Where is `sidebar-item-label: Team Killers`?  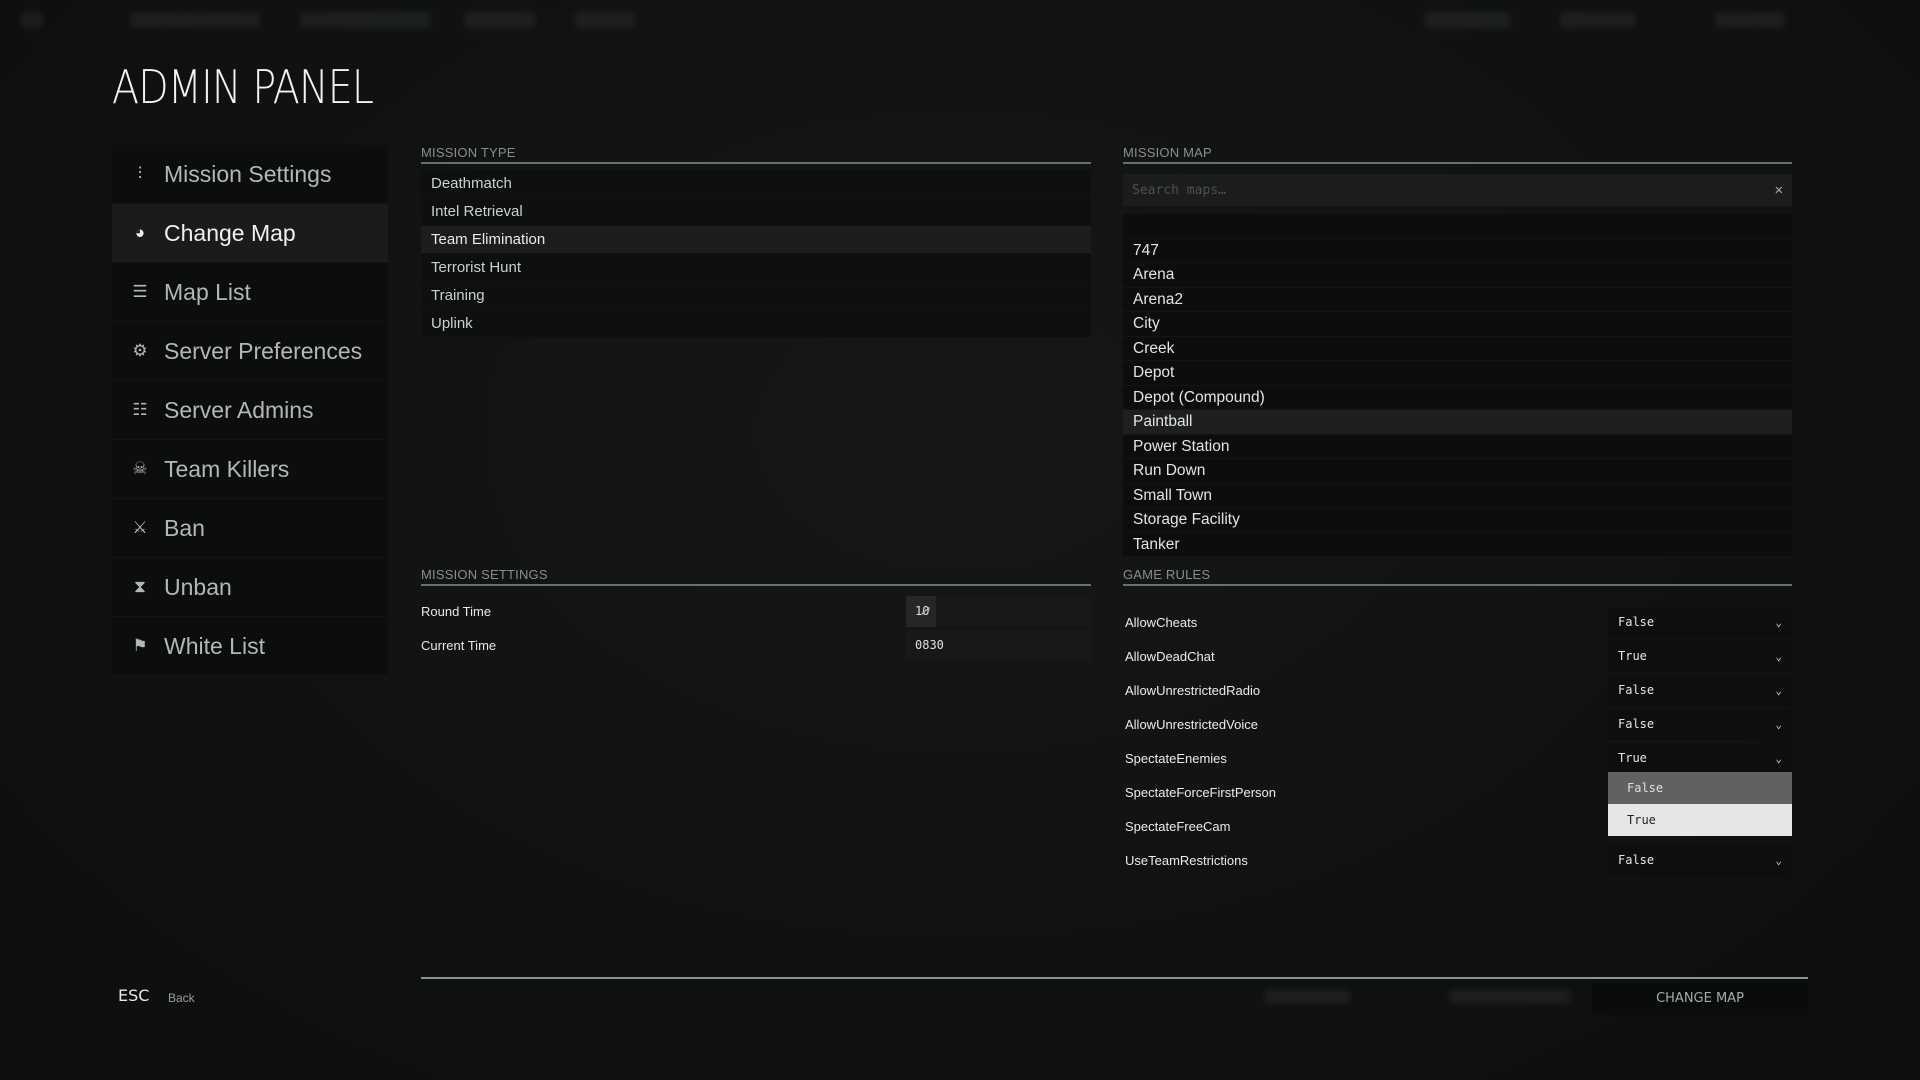
sidebar-item-label: Team Killers is located at coordinates (227, 468).